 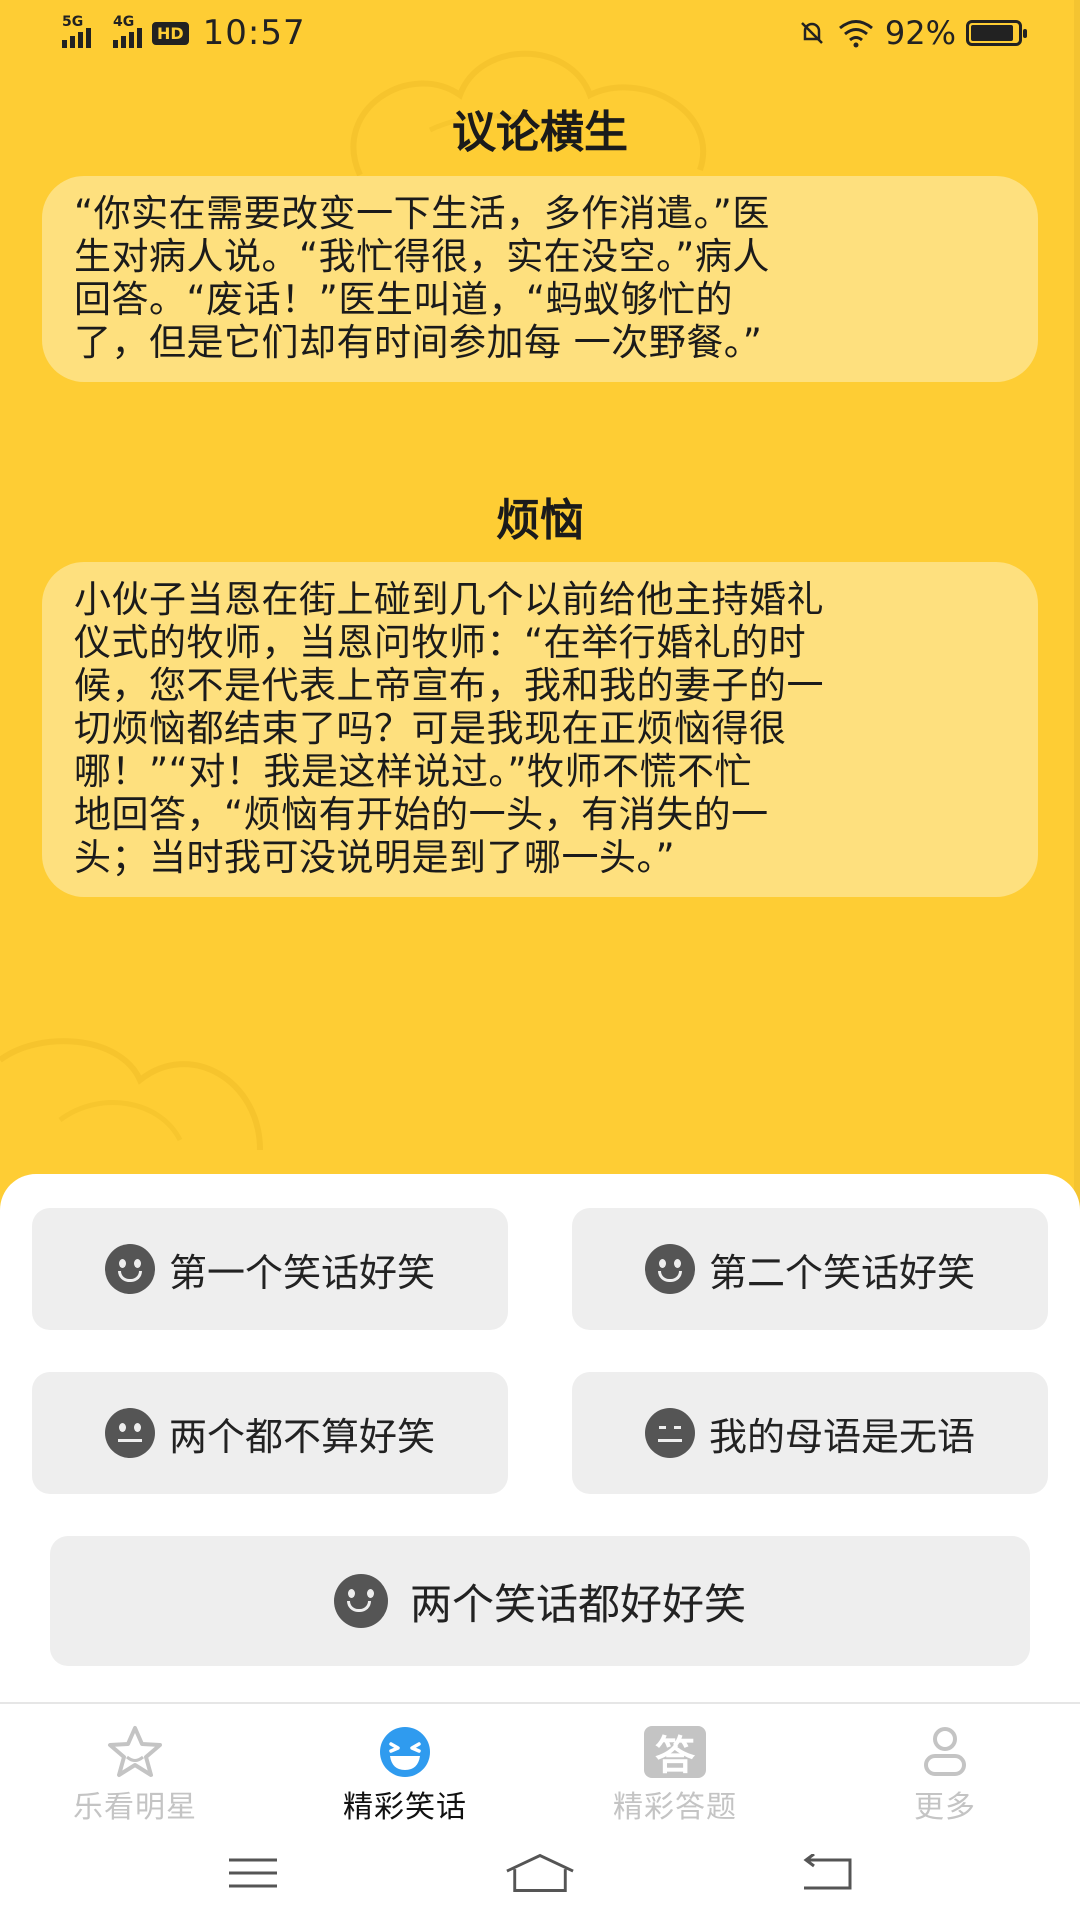 I want to click on system-navigation-bar, so click(x=540, y=1873).